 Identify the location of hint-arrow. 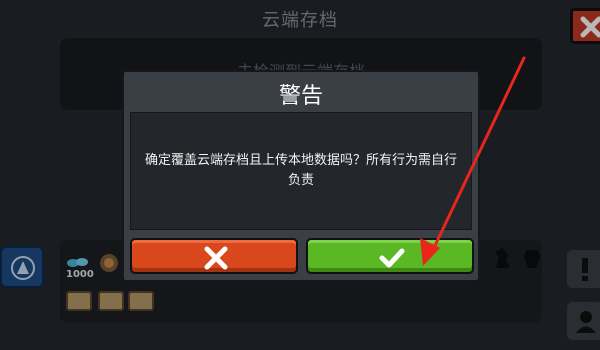
(473, 161).